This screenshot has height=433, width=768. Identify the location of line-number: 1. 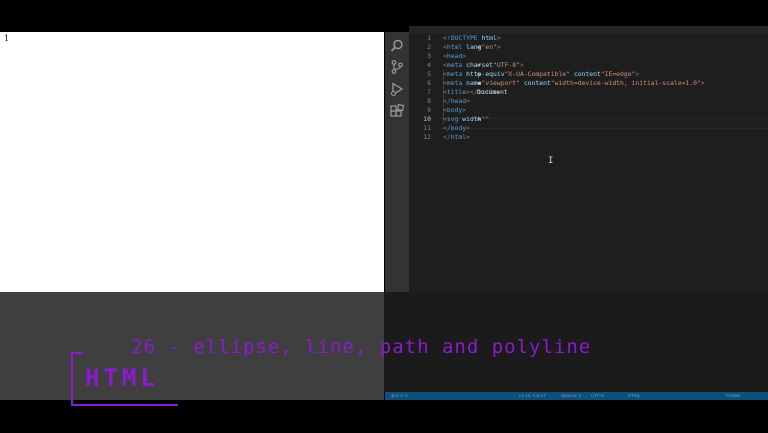
(429, 38).